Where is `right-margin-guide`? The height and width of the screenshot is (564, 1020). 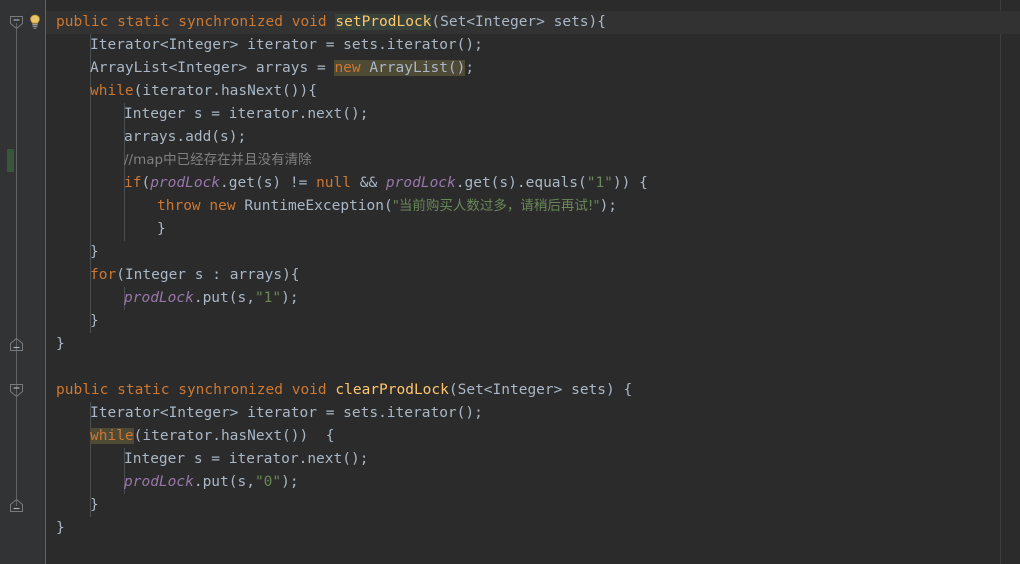 right-margin-guide is located at coordinates (1000, 282).